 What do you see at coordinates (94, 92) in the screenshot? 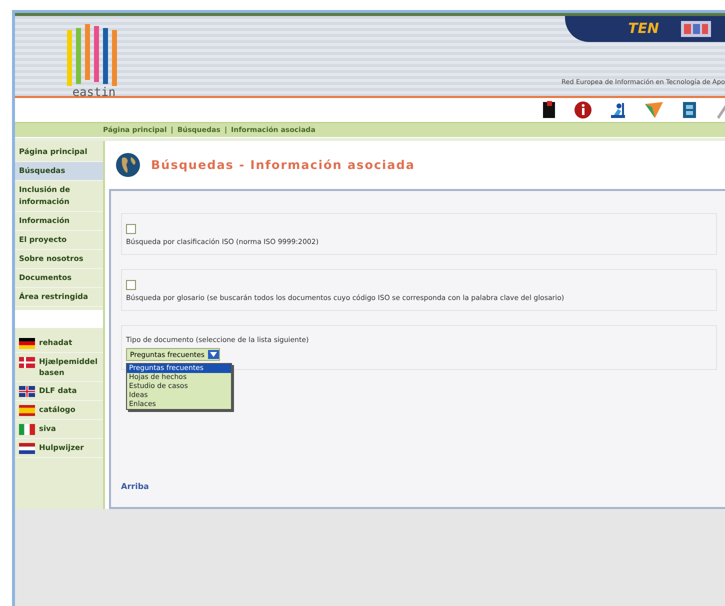
I see `logo-text: eastin` at bounding box center [94, 92].